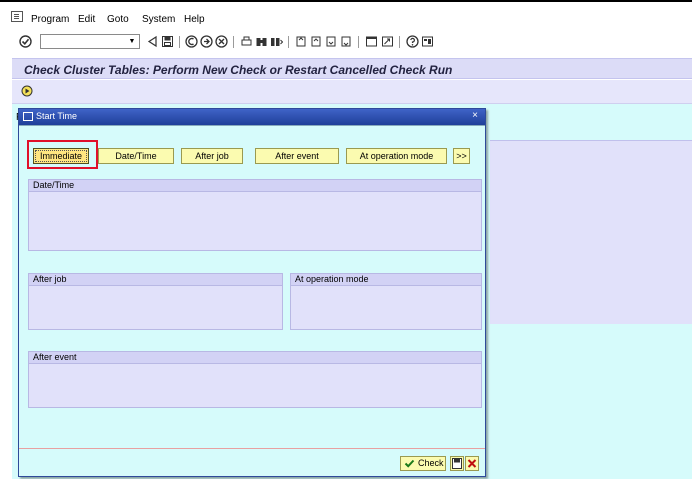 The height and width of the screenshot is (479, 692). Describe the element at coordinates (301, 41) in the screenshot. I see `first-page-icon` at that location.